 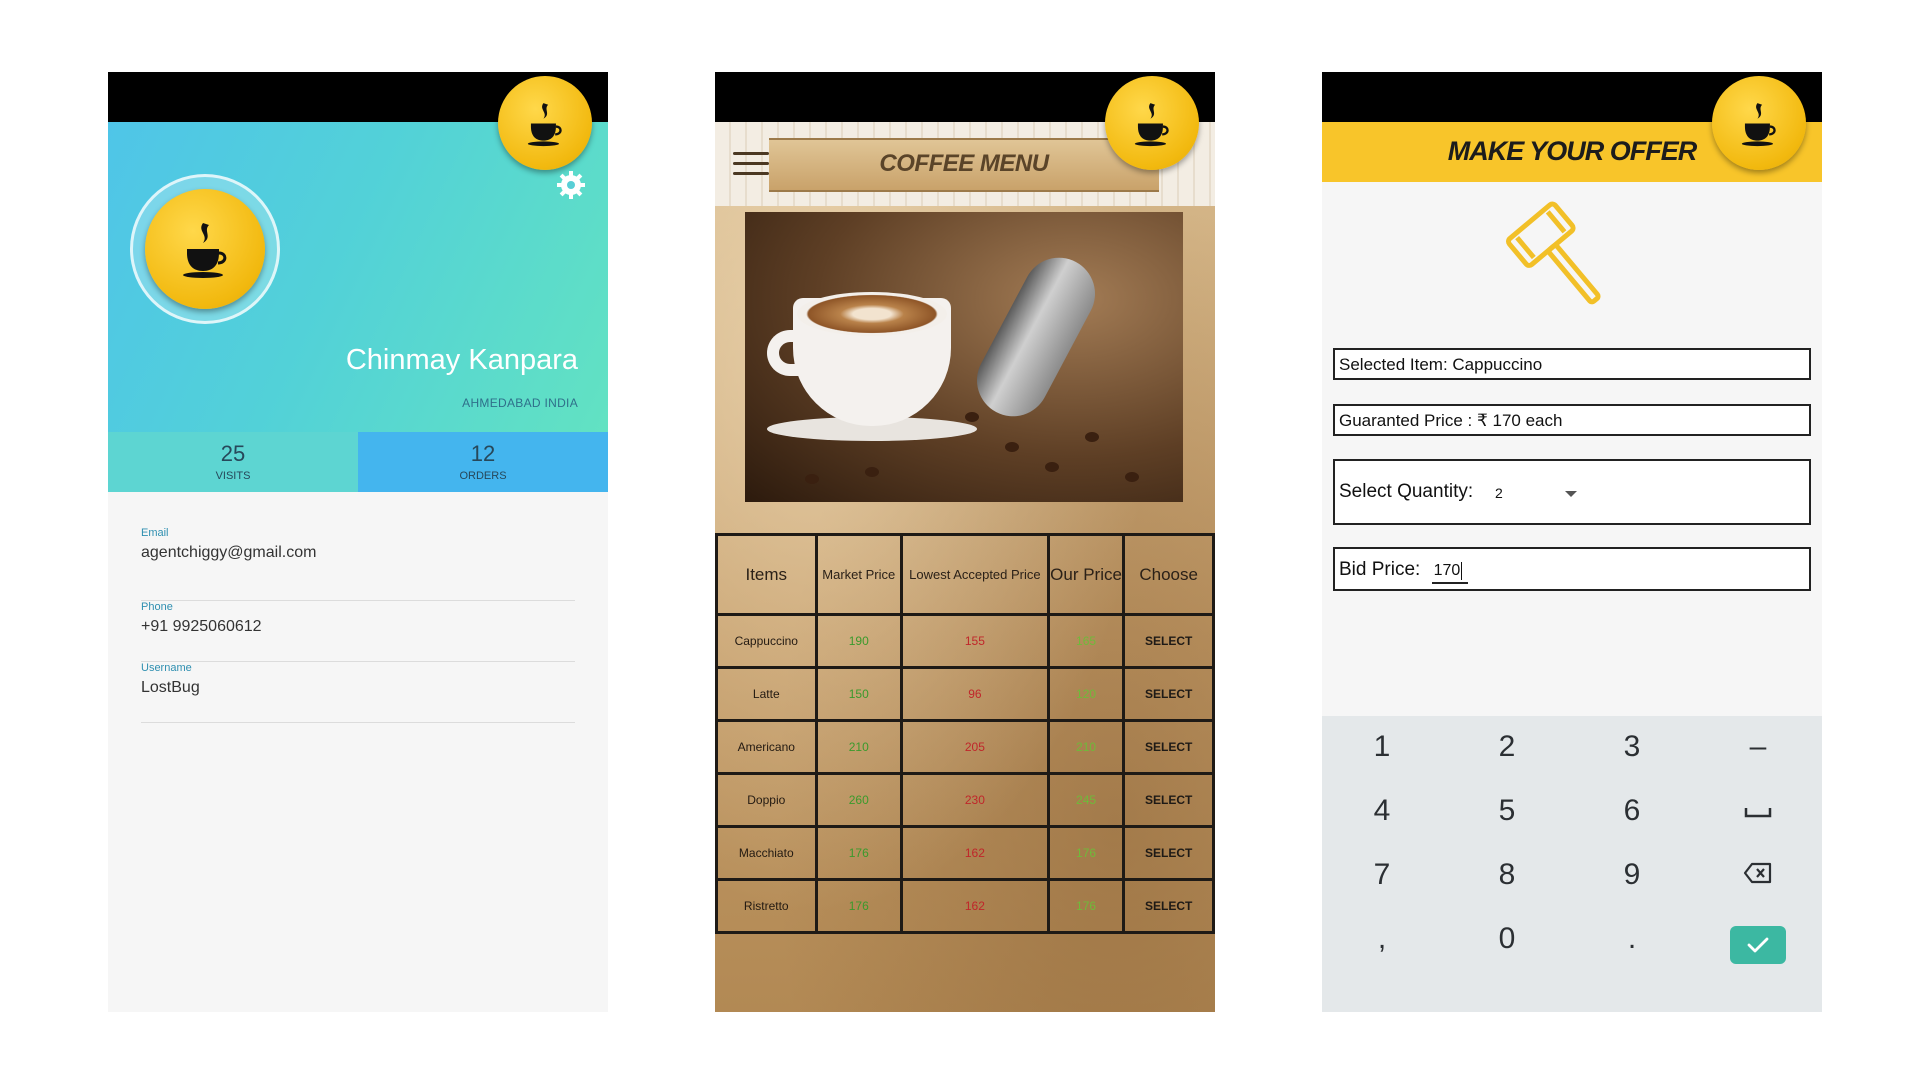 What do you see at coordinates (157, 607) in the screenshot?
I see `phone-label: Phone` at bounding box center [157, 607].